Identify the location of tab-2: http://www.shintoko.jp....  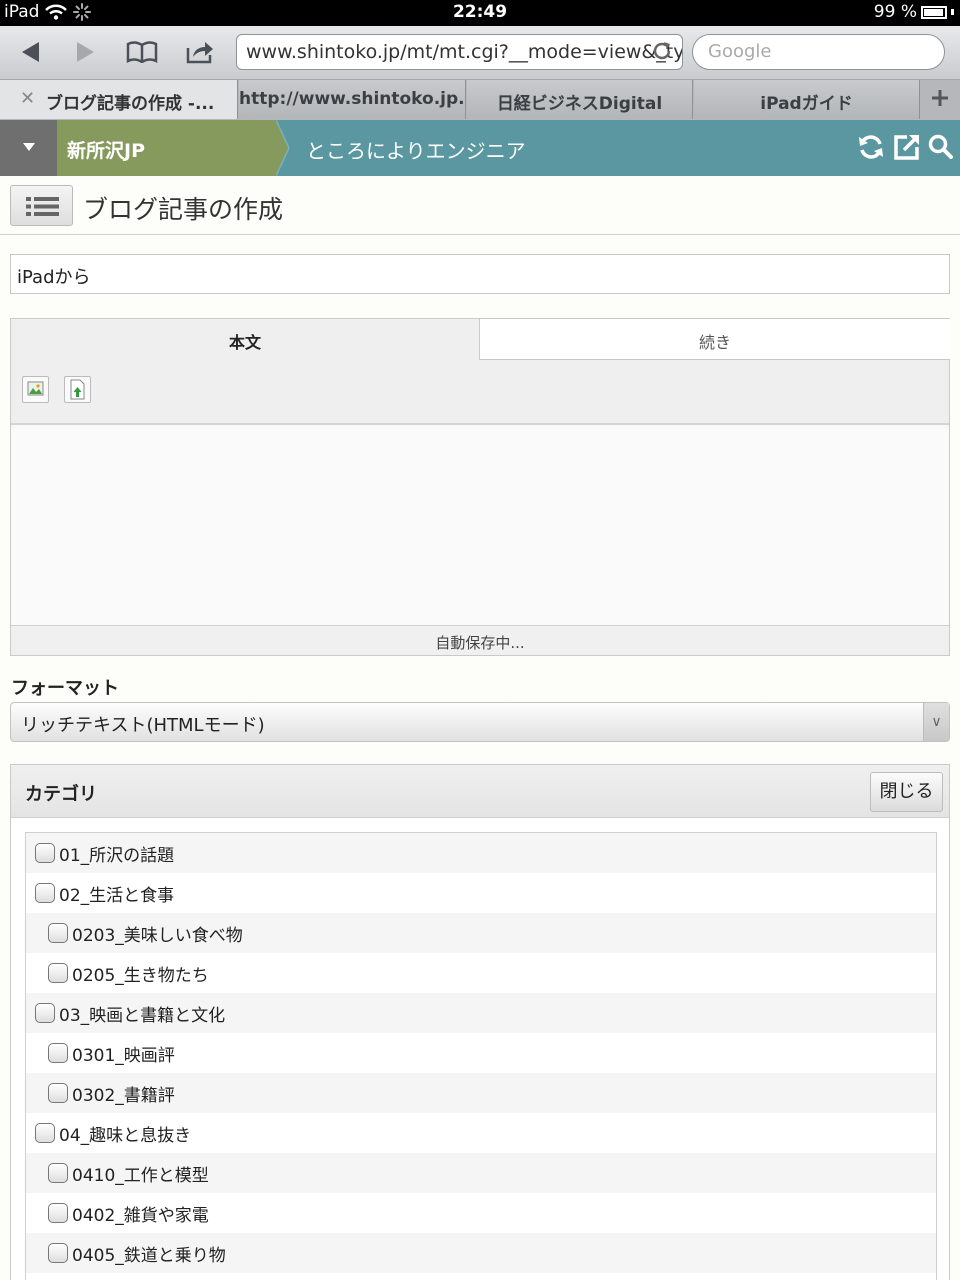
(352, 99).